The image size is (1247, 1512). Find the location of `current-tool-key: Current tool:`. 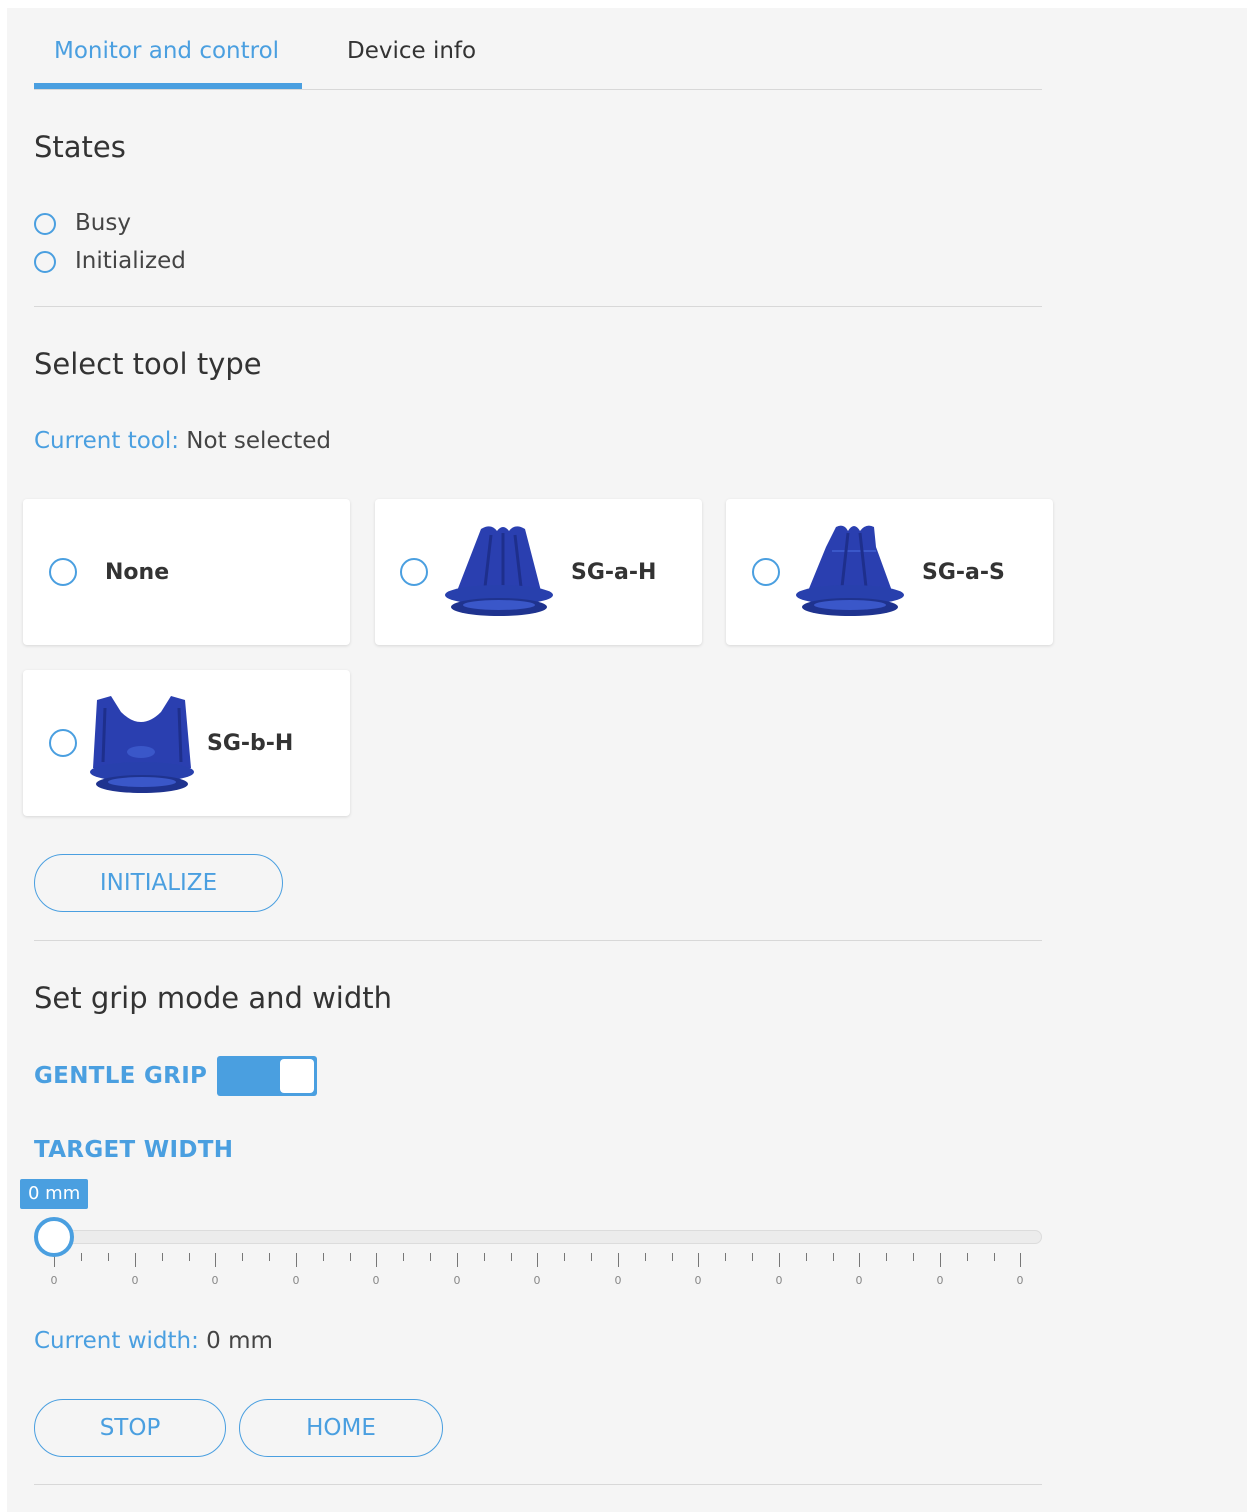

current-tool-key: Current tool: is located at coordinates (106, 441).